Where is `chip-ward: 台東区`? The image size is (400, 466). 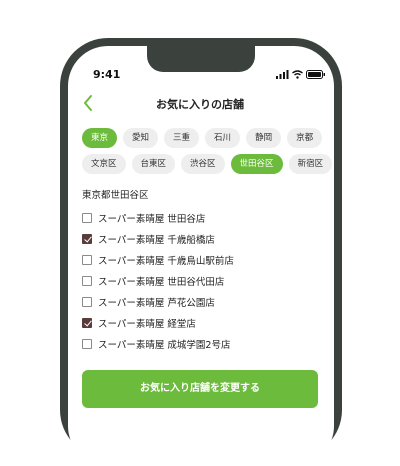
chip-ward: 台東区 is located at coordinates (153, 164).